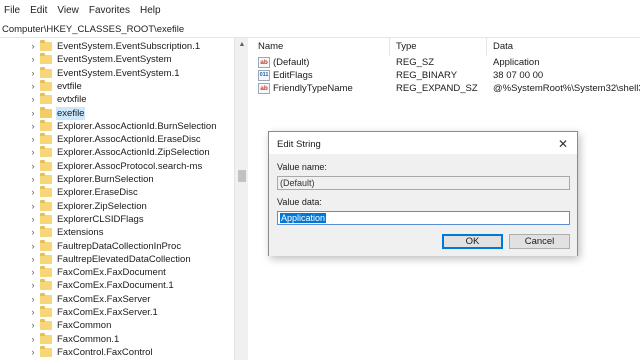 The image size is (640, 360). What do you see at coordinates (151, 11) in the screenshot?
I see `menu-help: Help` at bounding box center [151, 11].